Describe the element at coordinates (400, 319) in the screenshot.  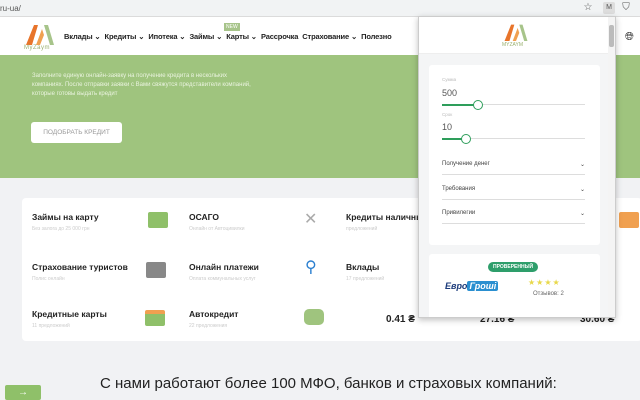
I see `rate-price: 0.41 ₴` at that location.